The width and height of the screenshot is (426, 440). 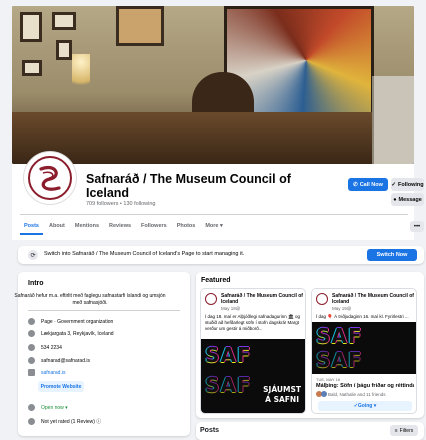 I want to click on intro-title: Intro, so click(x=36, y=283).